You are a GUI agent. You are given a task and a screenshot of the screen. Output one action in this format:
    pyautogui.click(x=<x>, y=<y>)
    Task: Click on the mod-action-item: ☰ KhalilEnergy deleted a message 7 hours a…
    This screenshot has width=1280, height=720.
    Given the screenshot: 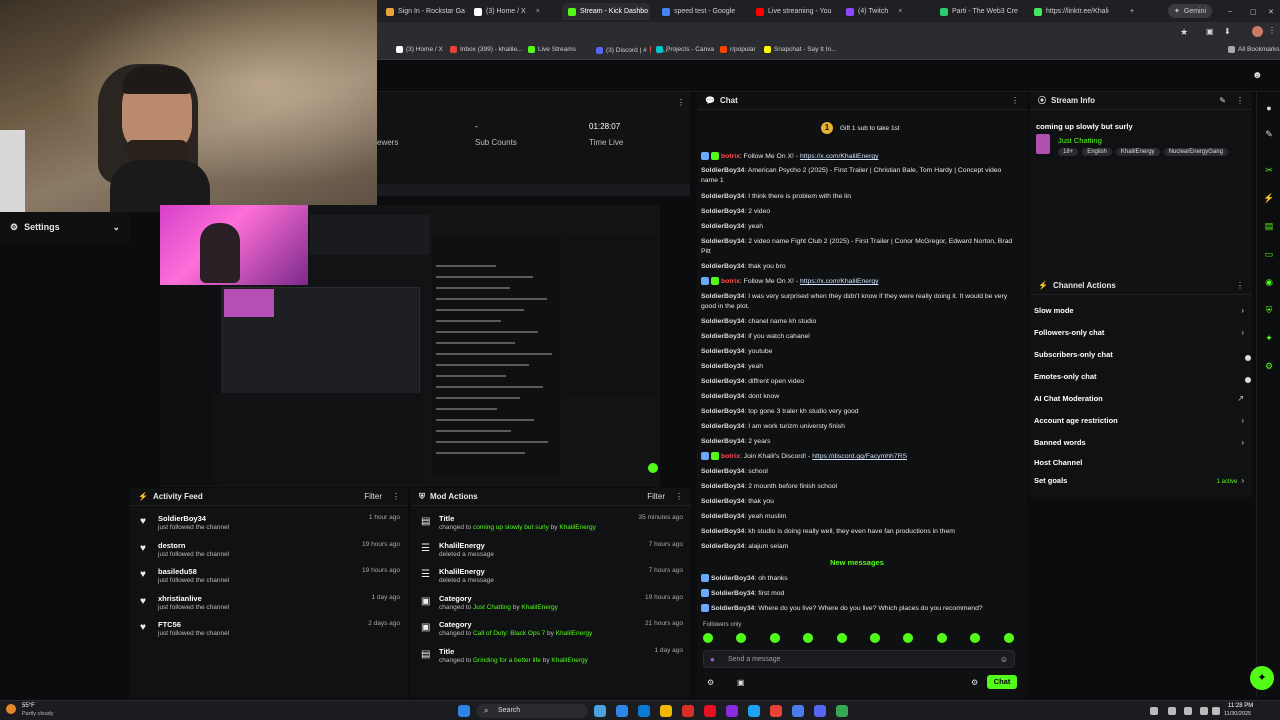 What is the action you would take?
    pyautogui.click(x=551, y=553)
    